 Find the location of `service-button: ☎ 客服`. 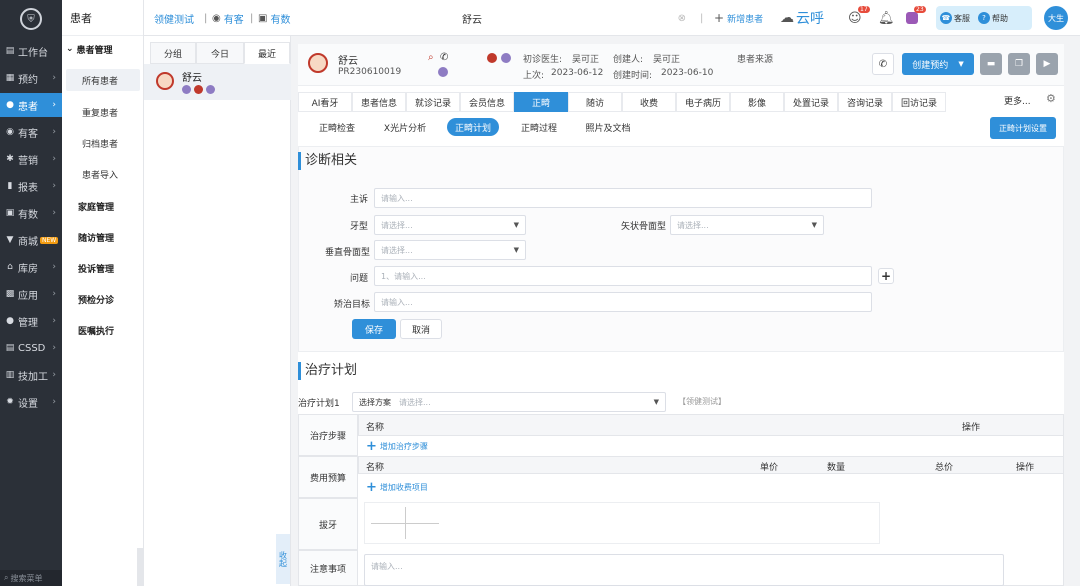

service-button: ☎ 客服 is located at coordinates (955, 18).